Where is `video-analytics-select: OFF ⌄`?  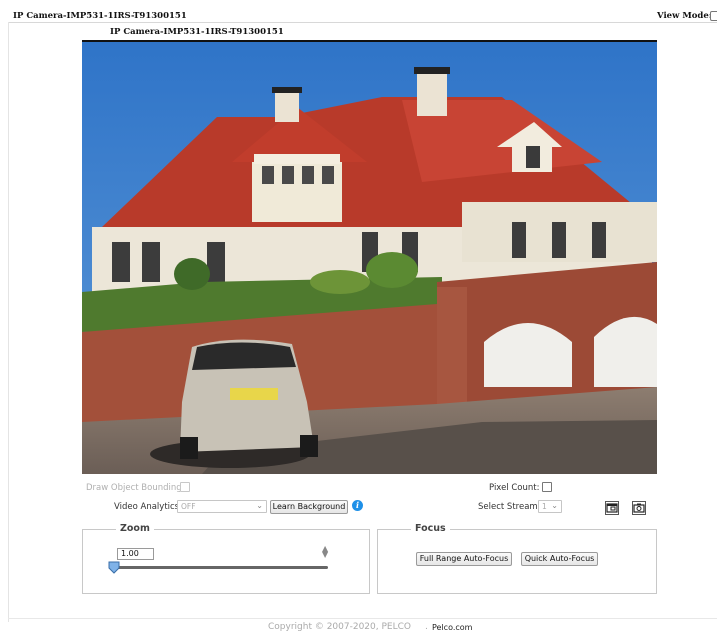
video-analytics-select: OFF ⌄ is located at coordinates (222, 506).